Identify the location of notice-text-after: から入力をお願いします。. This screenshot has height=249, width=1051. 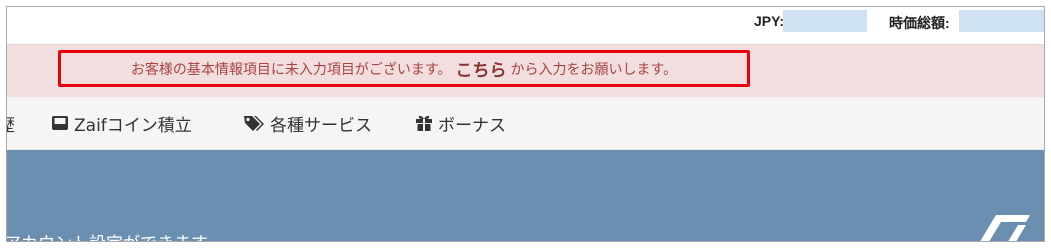
(594, 69).